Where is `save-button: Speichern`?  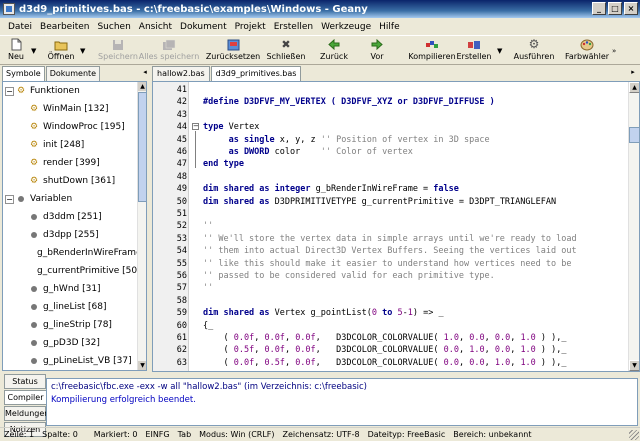 save-button: Speichern is located at coordinates (118, 51).